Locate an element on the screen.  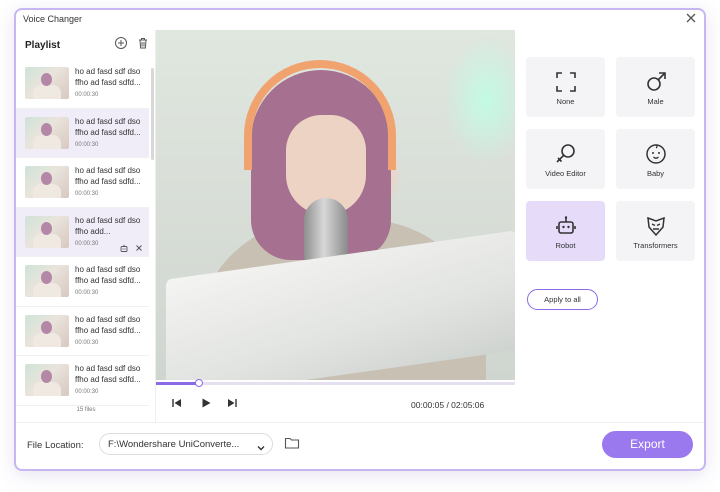
playlist-item: ho ad fasd sdf dso ffho add... 00:00:30 is located at coordinates (82, 232).